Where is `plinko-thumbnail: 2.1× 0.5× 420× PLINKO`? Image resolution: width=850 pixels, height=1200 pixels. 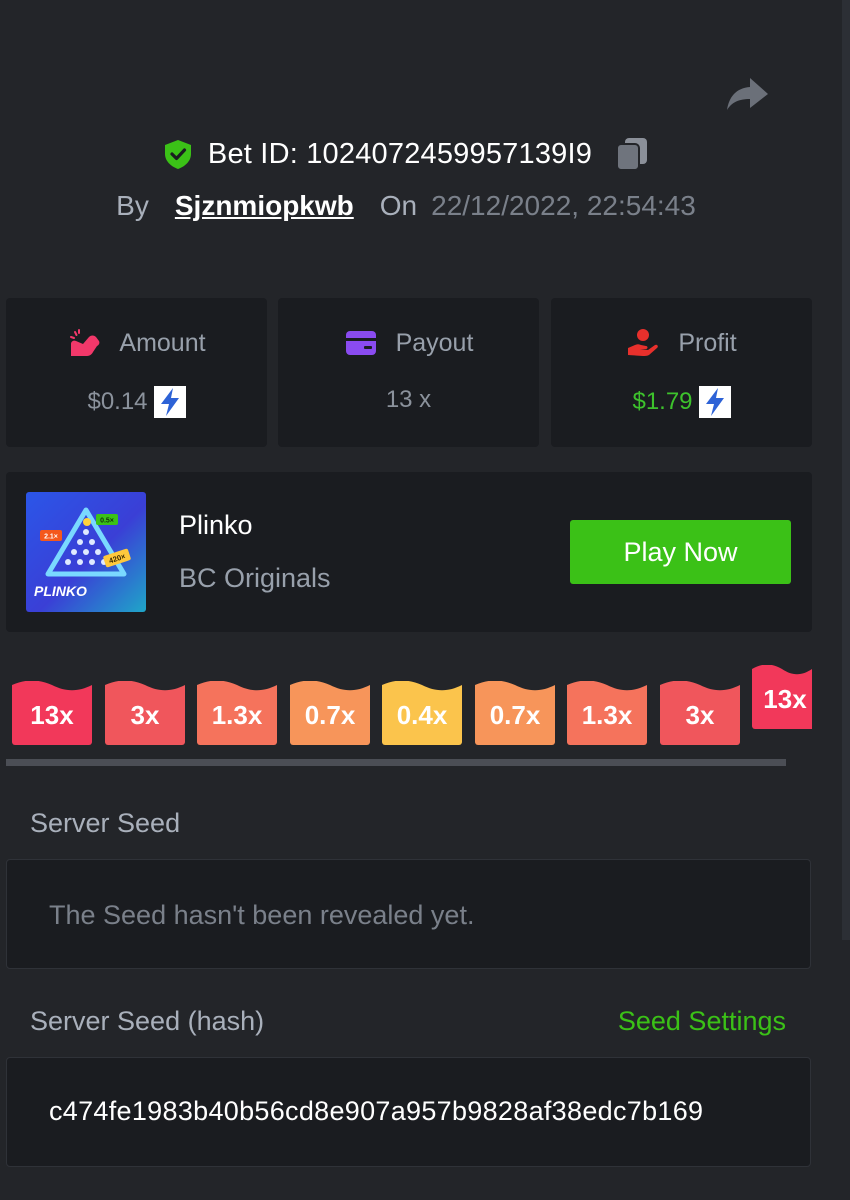 plinko-thumbnail: 2.1× 0.5× 420× PLINKO is located at coordinates (86, 552).